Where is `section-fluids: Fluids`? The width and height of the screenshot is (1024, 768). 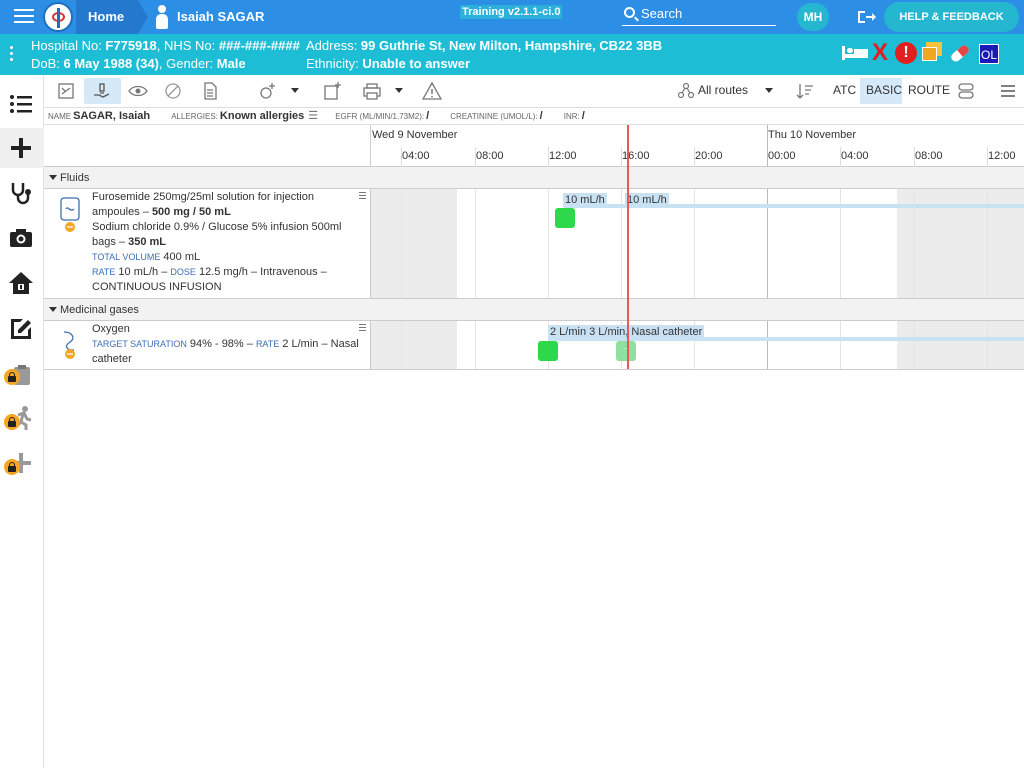 section-fluids: Fluids is located at coordinates (534, 178).